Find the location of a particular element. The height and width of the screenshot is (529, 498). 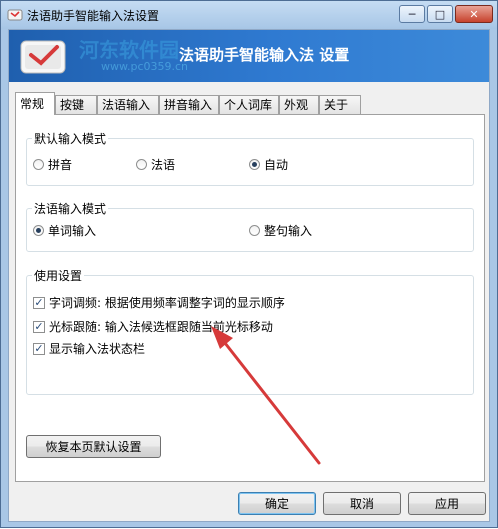

tab-general: 常规 is located at coordinates (35, 103).